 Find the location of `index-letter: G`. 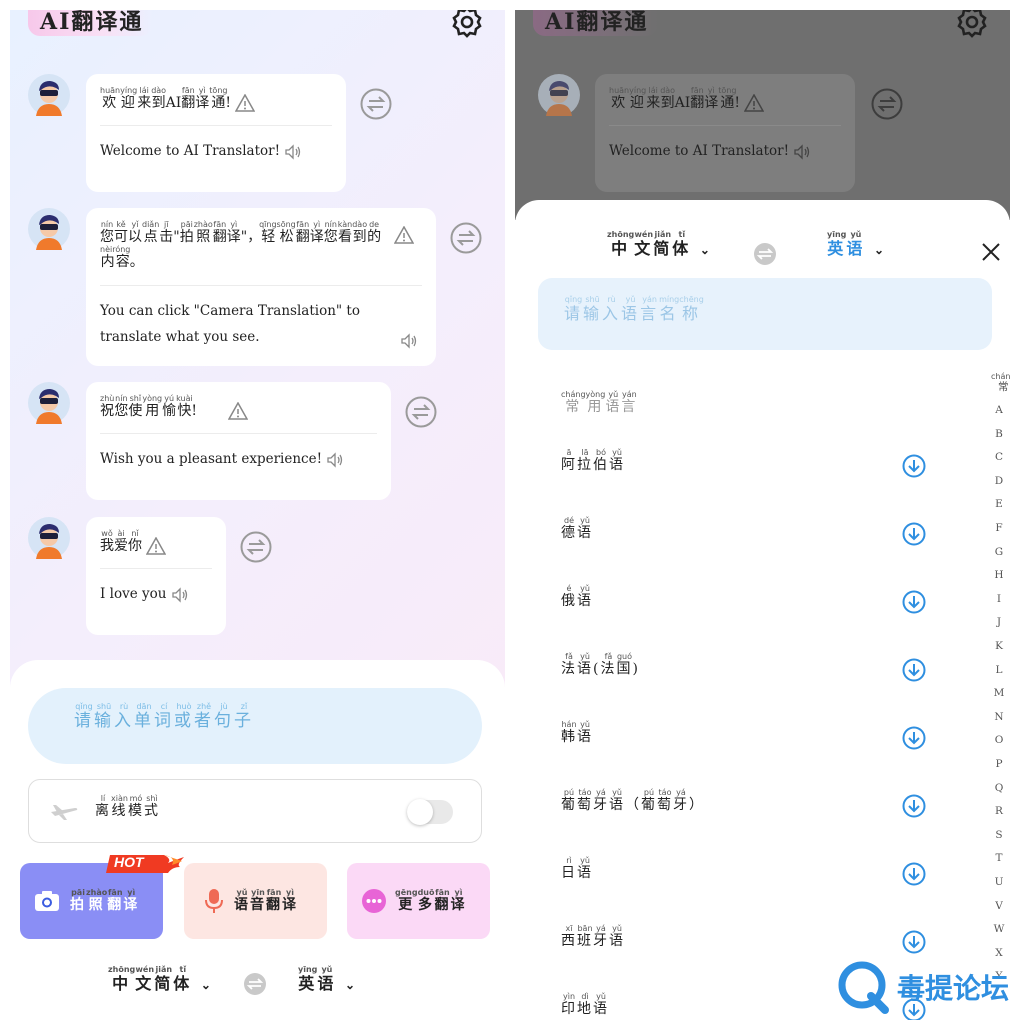

index-letter: G is located at coordinates (999, 552).